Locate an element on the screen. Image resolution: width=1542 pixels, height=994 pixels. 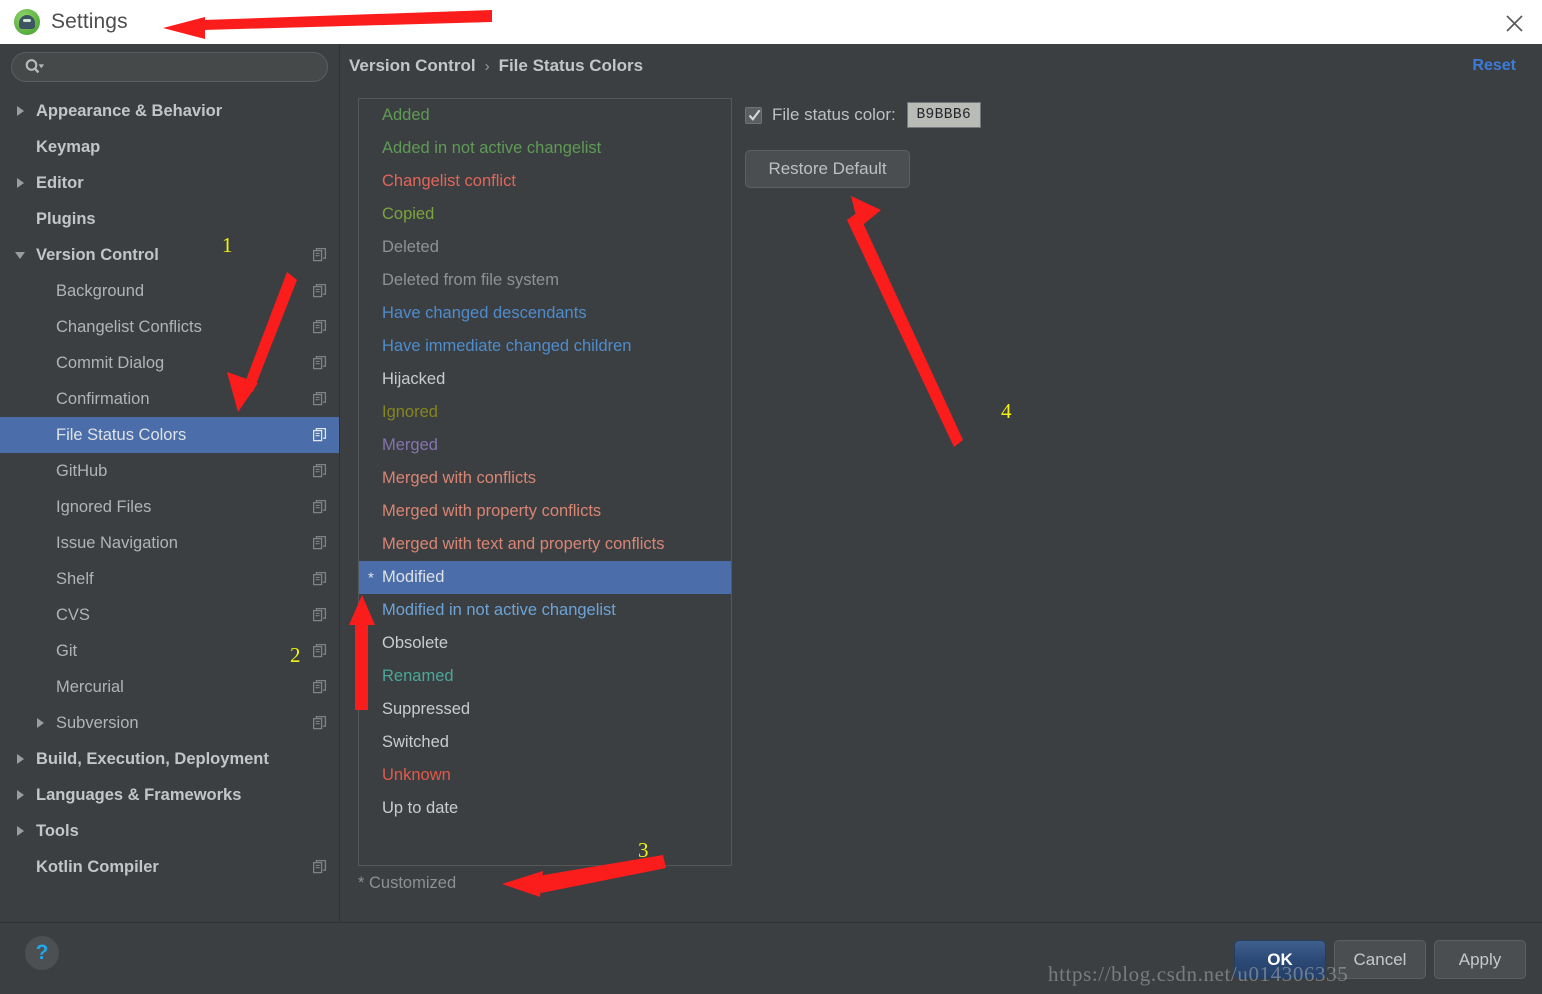
file-status-row: Switched is located at coordinates (545, 742).